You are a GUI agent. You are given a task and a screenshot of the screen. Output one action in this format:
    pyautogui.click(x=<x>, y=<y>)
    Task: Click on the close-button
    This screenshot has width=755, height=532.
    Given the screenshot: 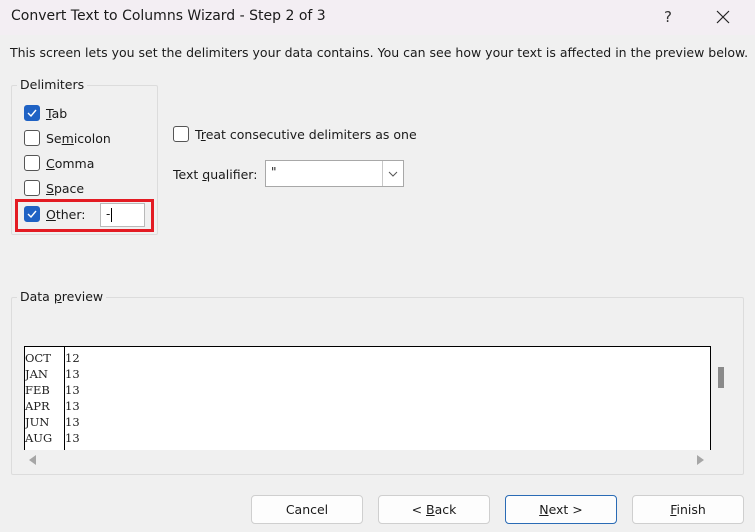 What is the action you would take?
    pyautogui.click(x=723, y=17)
    